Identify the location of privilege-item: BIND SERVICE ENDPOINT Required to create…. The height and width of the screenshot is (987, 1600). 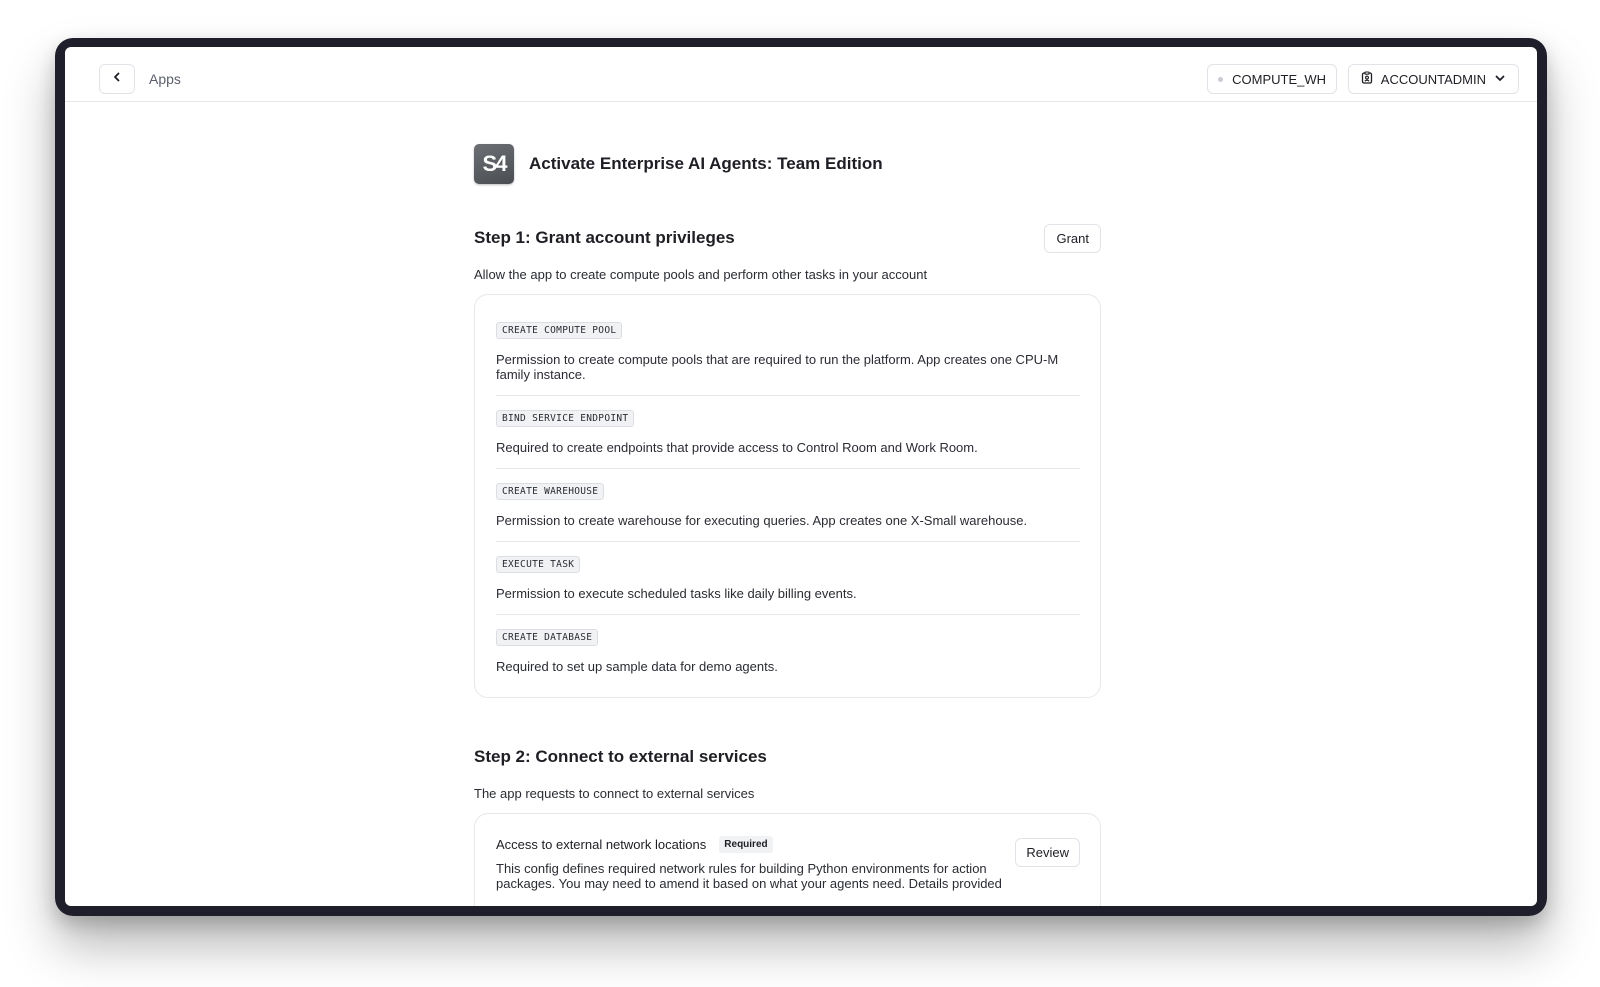
(788, 432).